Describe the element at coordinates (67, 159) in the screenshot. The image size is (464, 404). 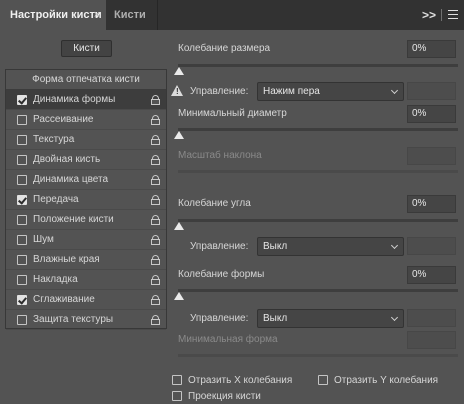
I see `list-item-label: Двойная кисть` at that location.